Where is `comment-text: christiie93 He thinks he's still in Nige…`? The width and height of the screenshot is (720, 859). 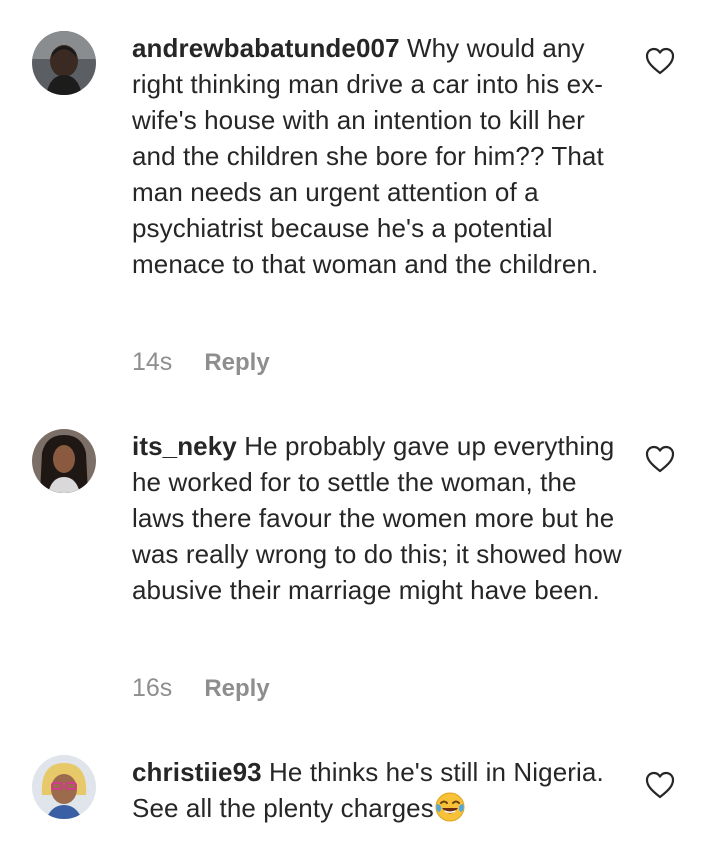
comment-text: christiie93 He thinks he's still in Nige… is located at coordinates (377, 790).